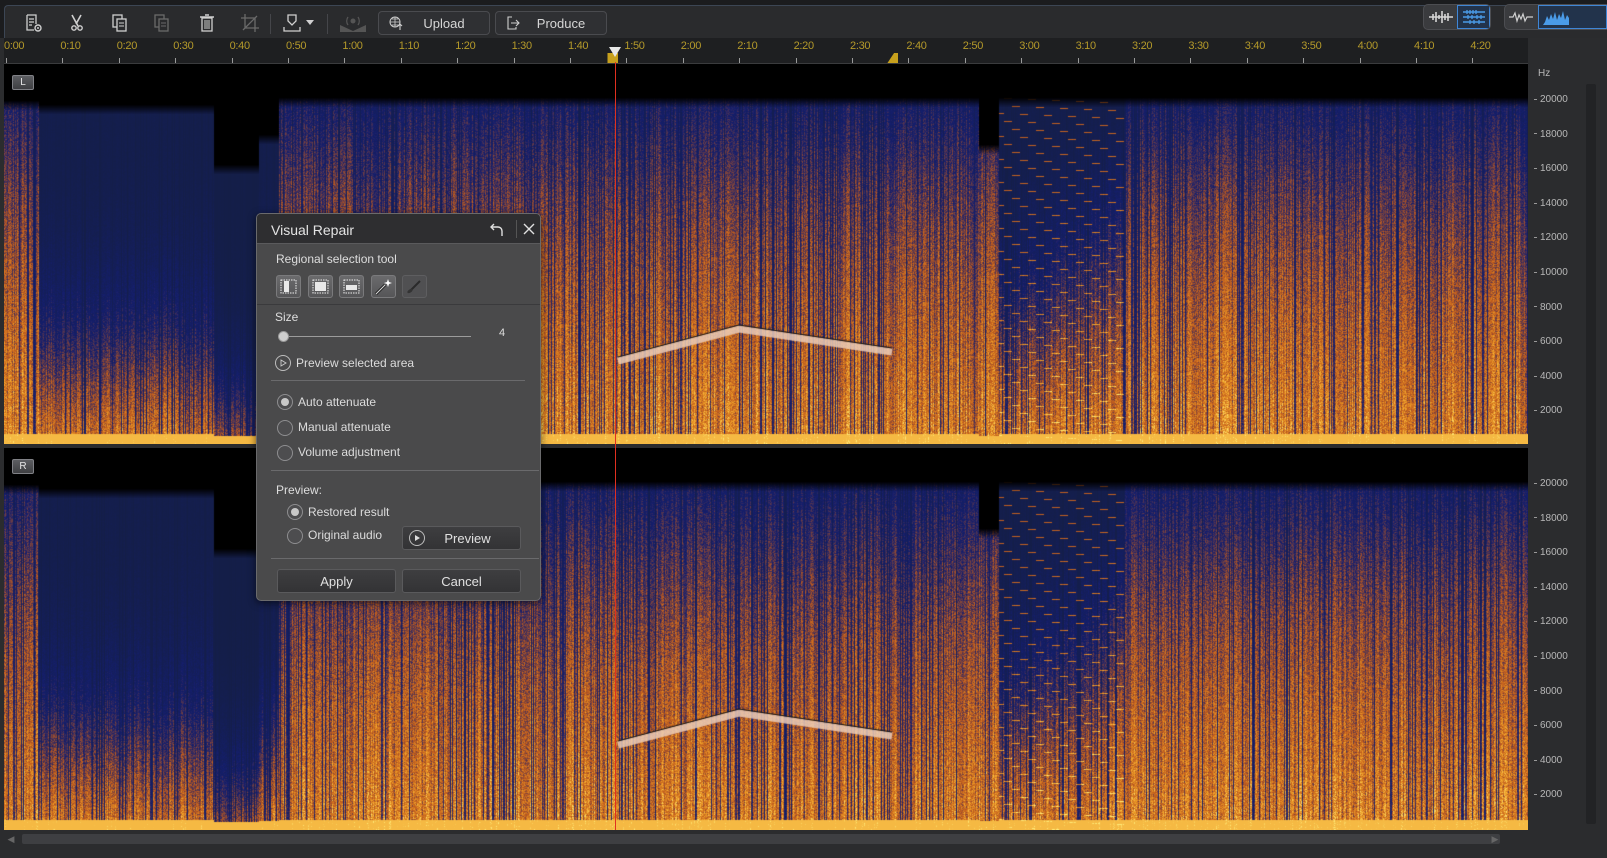 This screenshot has width=1607, height=858. I want to click on paste-icon, so click(162, 23).